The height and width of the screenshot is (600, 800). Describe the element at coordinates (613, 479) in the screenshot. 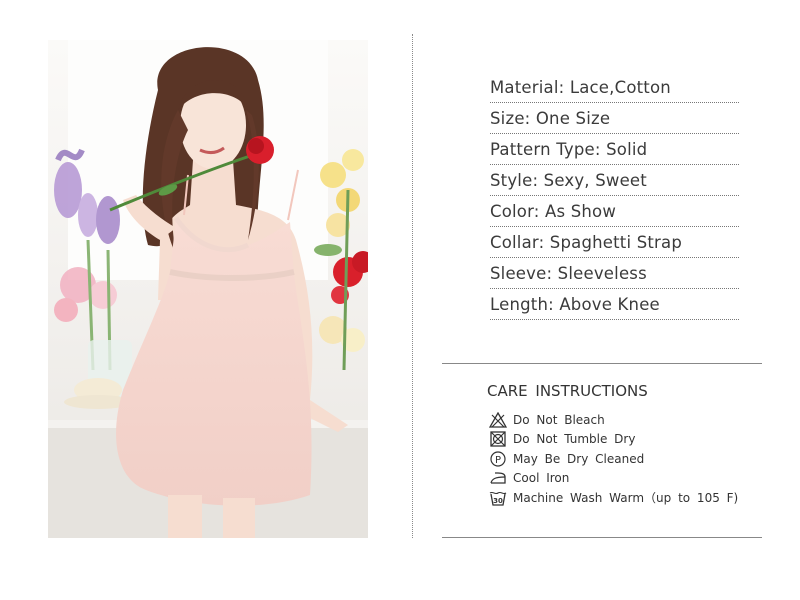

I see `care-item-cool-iron: Cool Iron` at that location.